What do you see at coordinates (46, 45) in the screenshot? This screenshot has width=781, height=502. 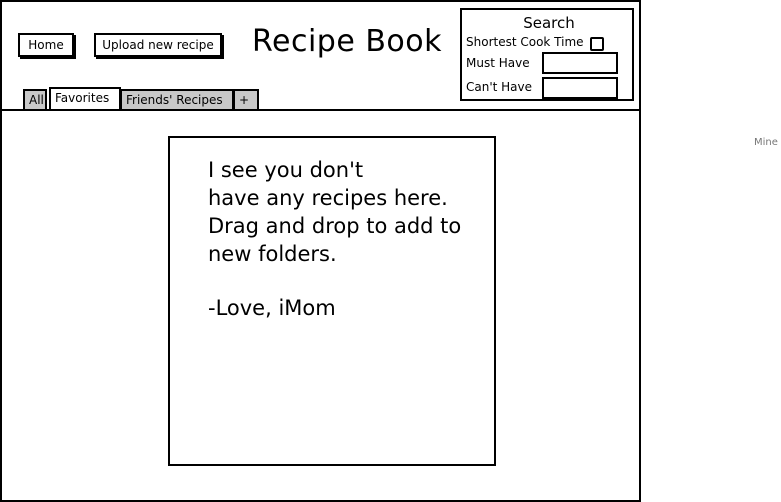 I see `home-button: Home` at bounding box center [46, 45].